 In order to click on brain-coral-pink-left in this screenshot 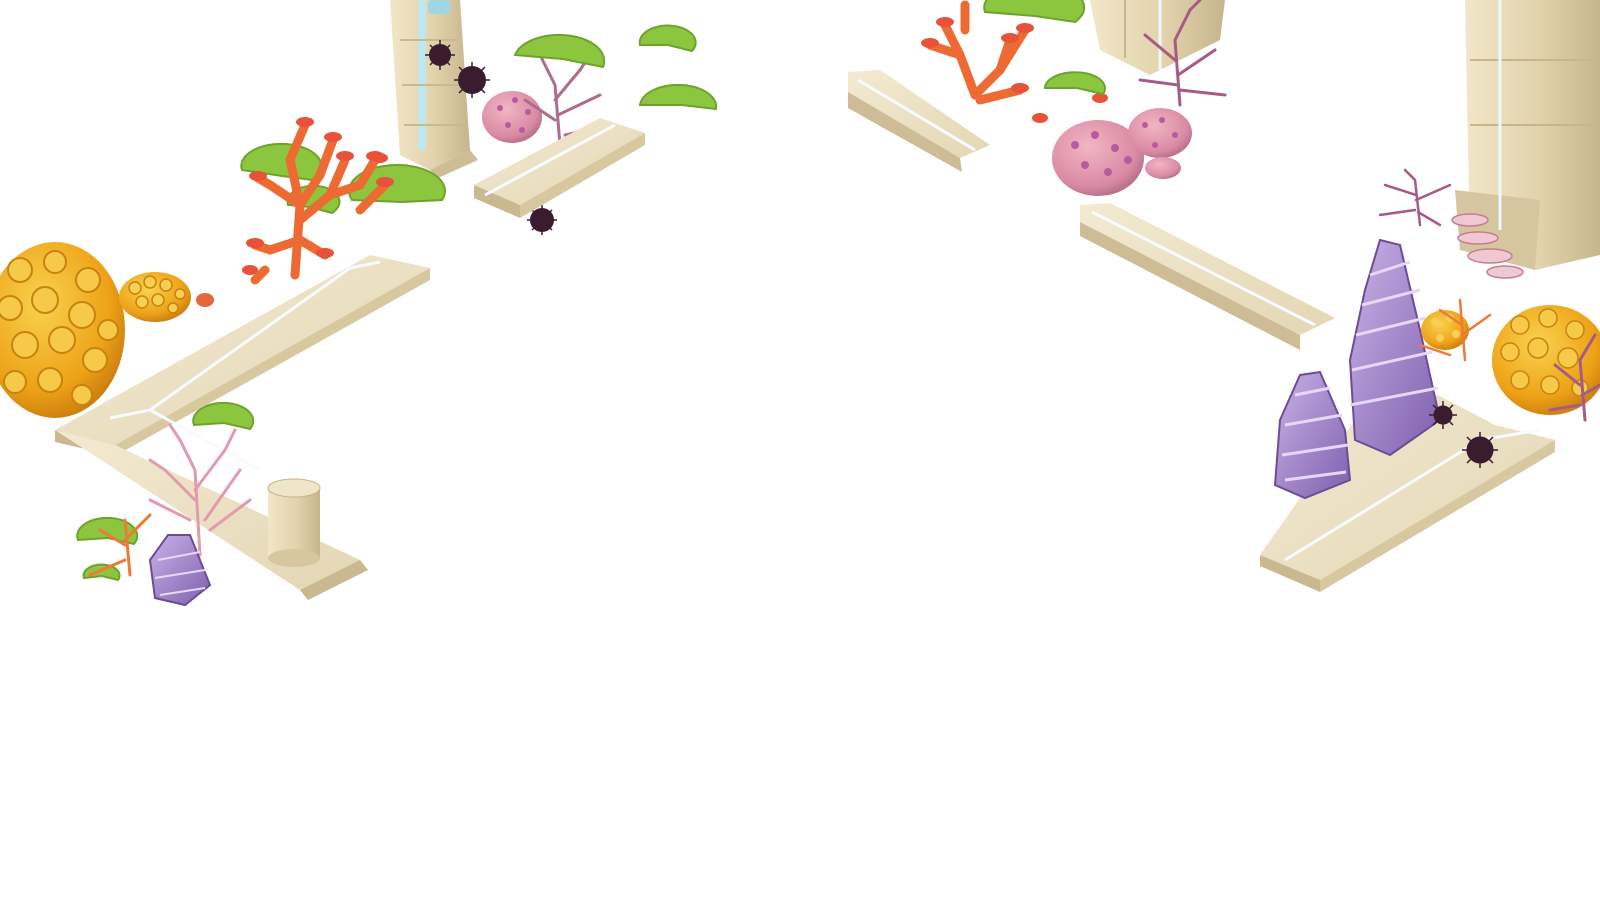, I will do `click(512, 117)`.